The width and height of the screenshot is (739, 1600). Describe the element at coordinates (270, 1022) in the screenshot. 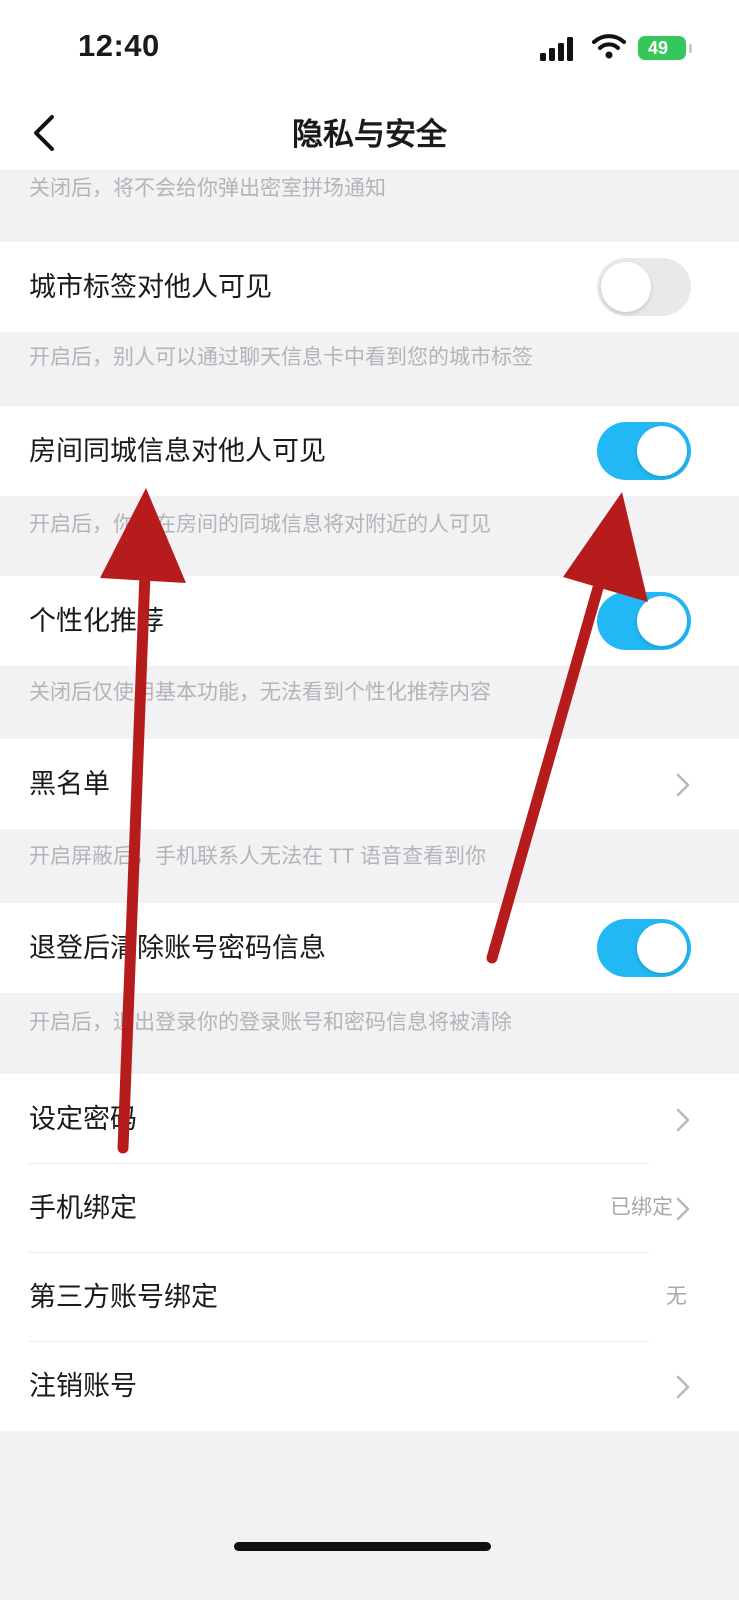

I see `setting-description: 开启后，退出登录你的登录账号和密码信息将被清除` at that location.